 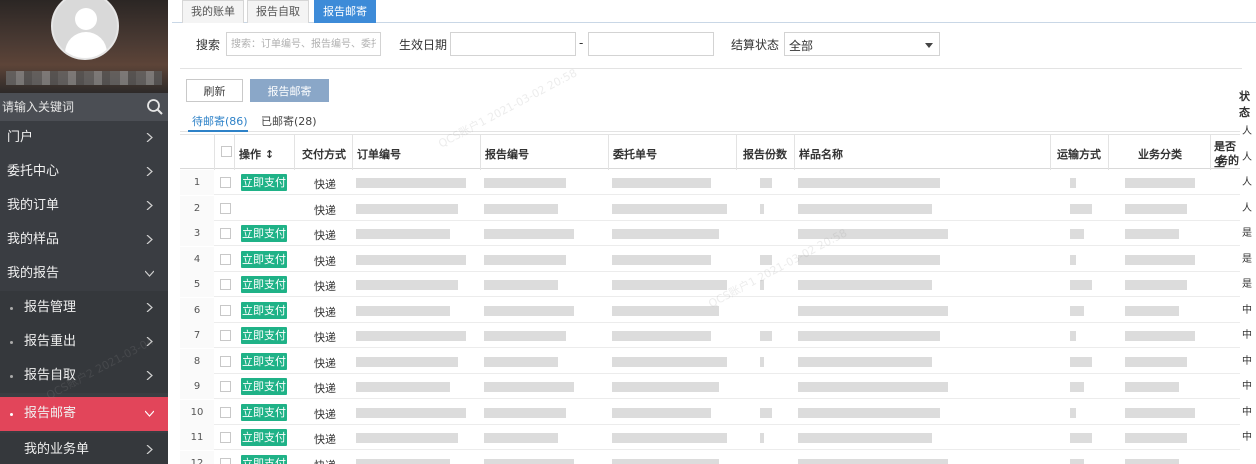 What do you see at coordinates (84, 274) in the screenshot?
I see `sidebar-item-reports: 我的报告` at bounding box center [84, 274].